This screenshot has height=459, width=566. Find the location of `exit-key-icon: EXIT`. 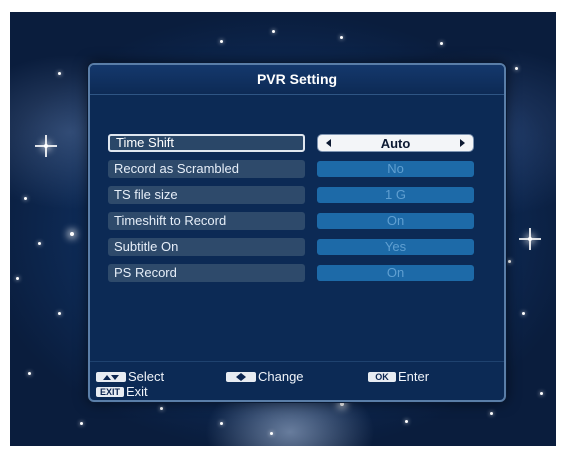

exit-key-icon: EXIT is located at coordinates (110, 391).